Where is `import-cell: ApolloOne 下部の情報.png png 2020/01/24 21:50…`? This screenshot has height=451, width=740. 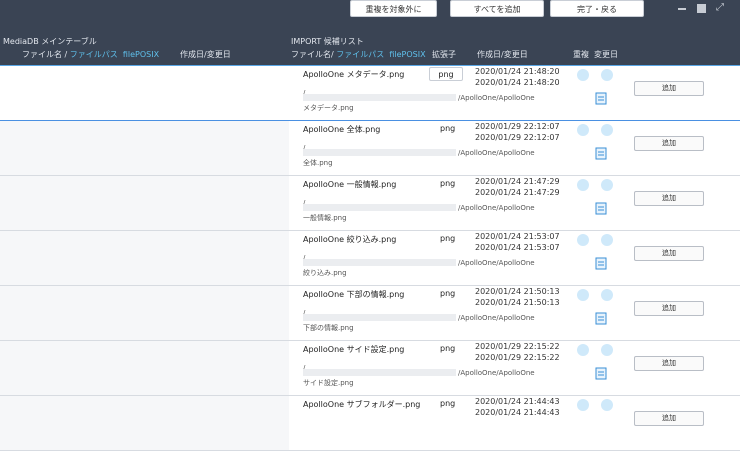 import-cell: ApolloOne 下部の情報.png png 2020/01/24 21:50… is located at coordinates (514, 313).